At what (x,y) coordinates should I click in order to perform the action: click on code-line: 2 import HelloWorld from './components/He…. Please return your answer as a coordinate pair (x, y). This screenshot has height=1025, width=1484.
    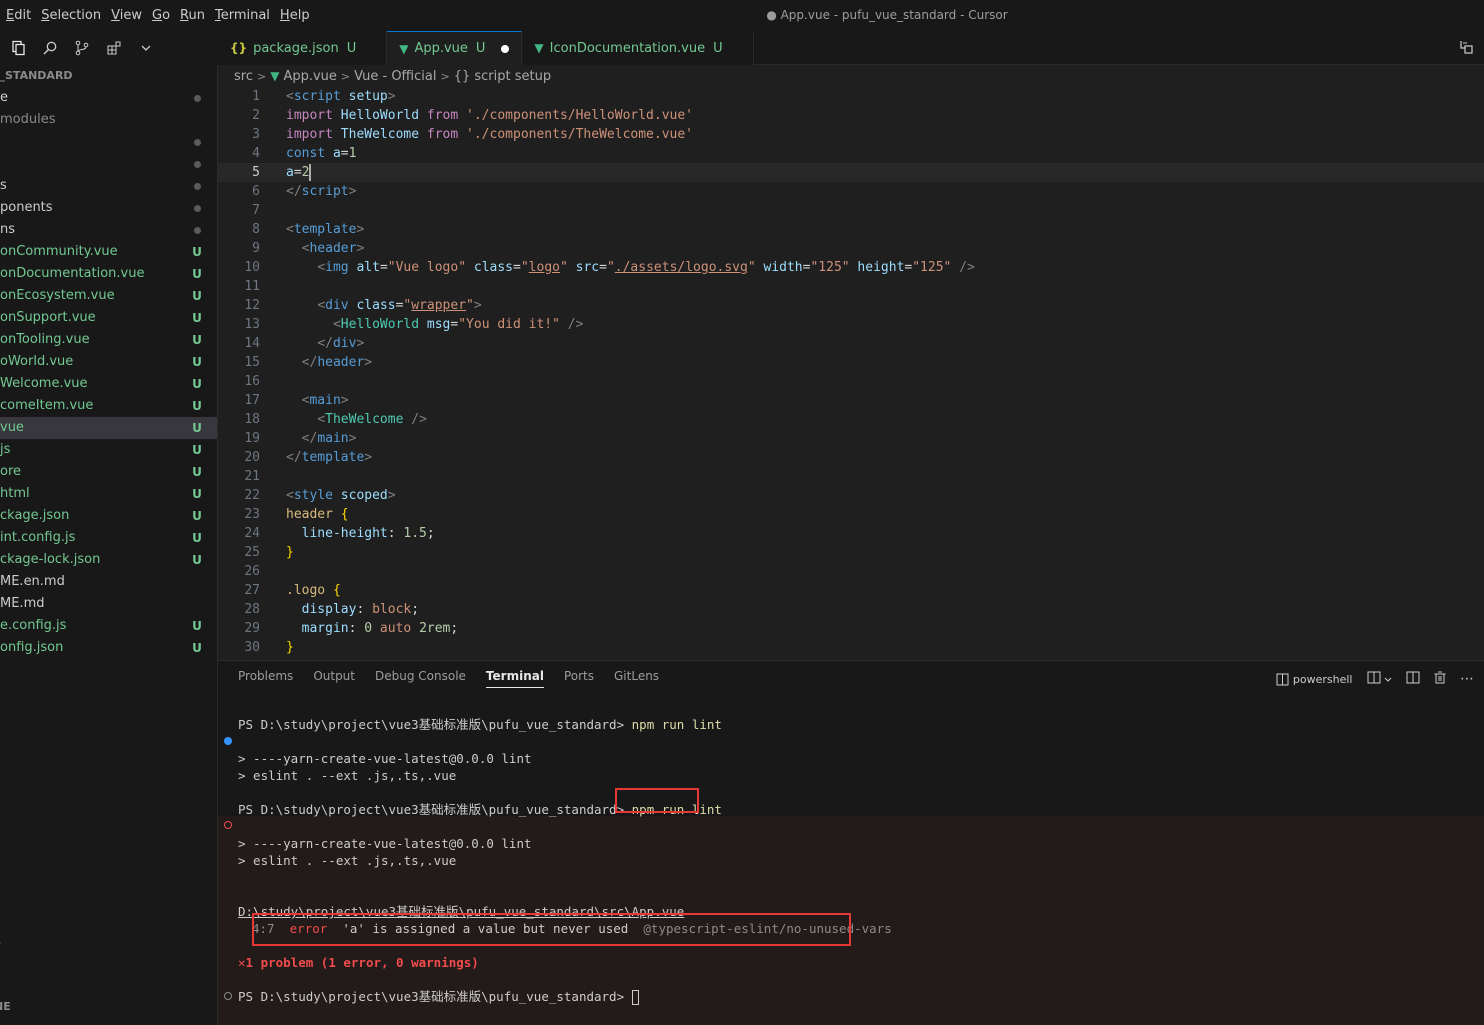
    Looking at the image, I should click on (851, 115).